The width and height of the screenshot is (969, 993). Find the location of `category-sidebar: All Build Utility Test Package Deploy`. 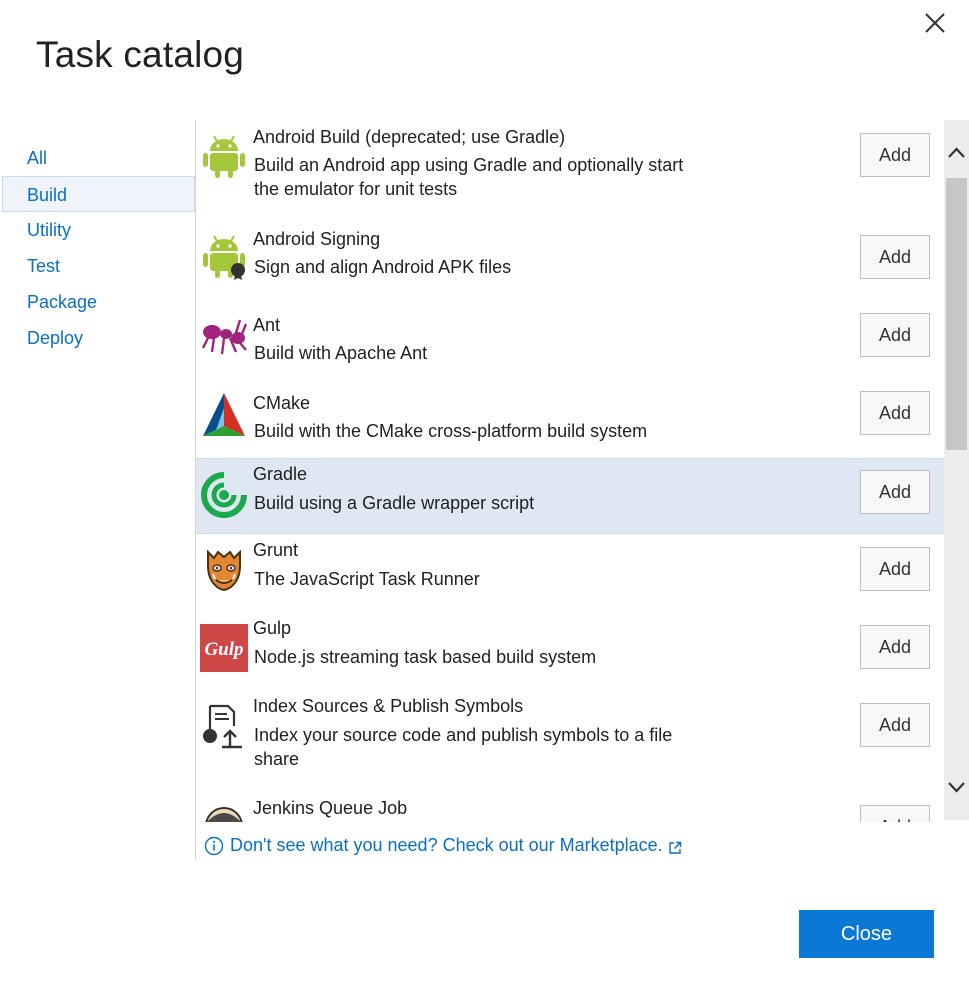

category-sidebar: All Build Utility Test Package Deploy is located at coordinates (97, 248).